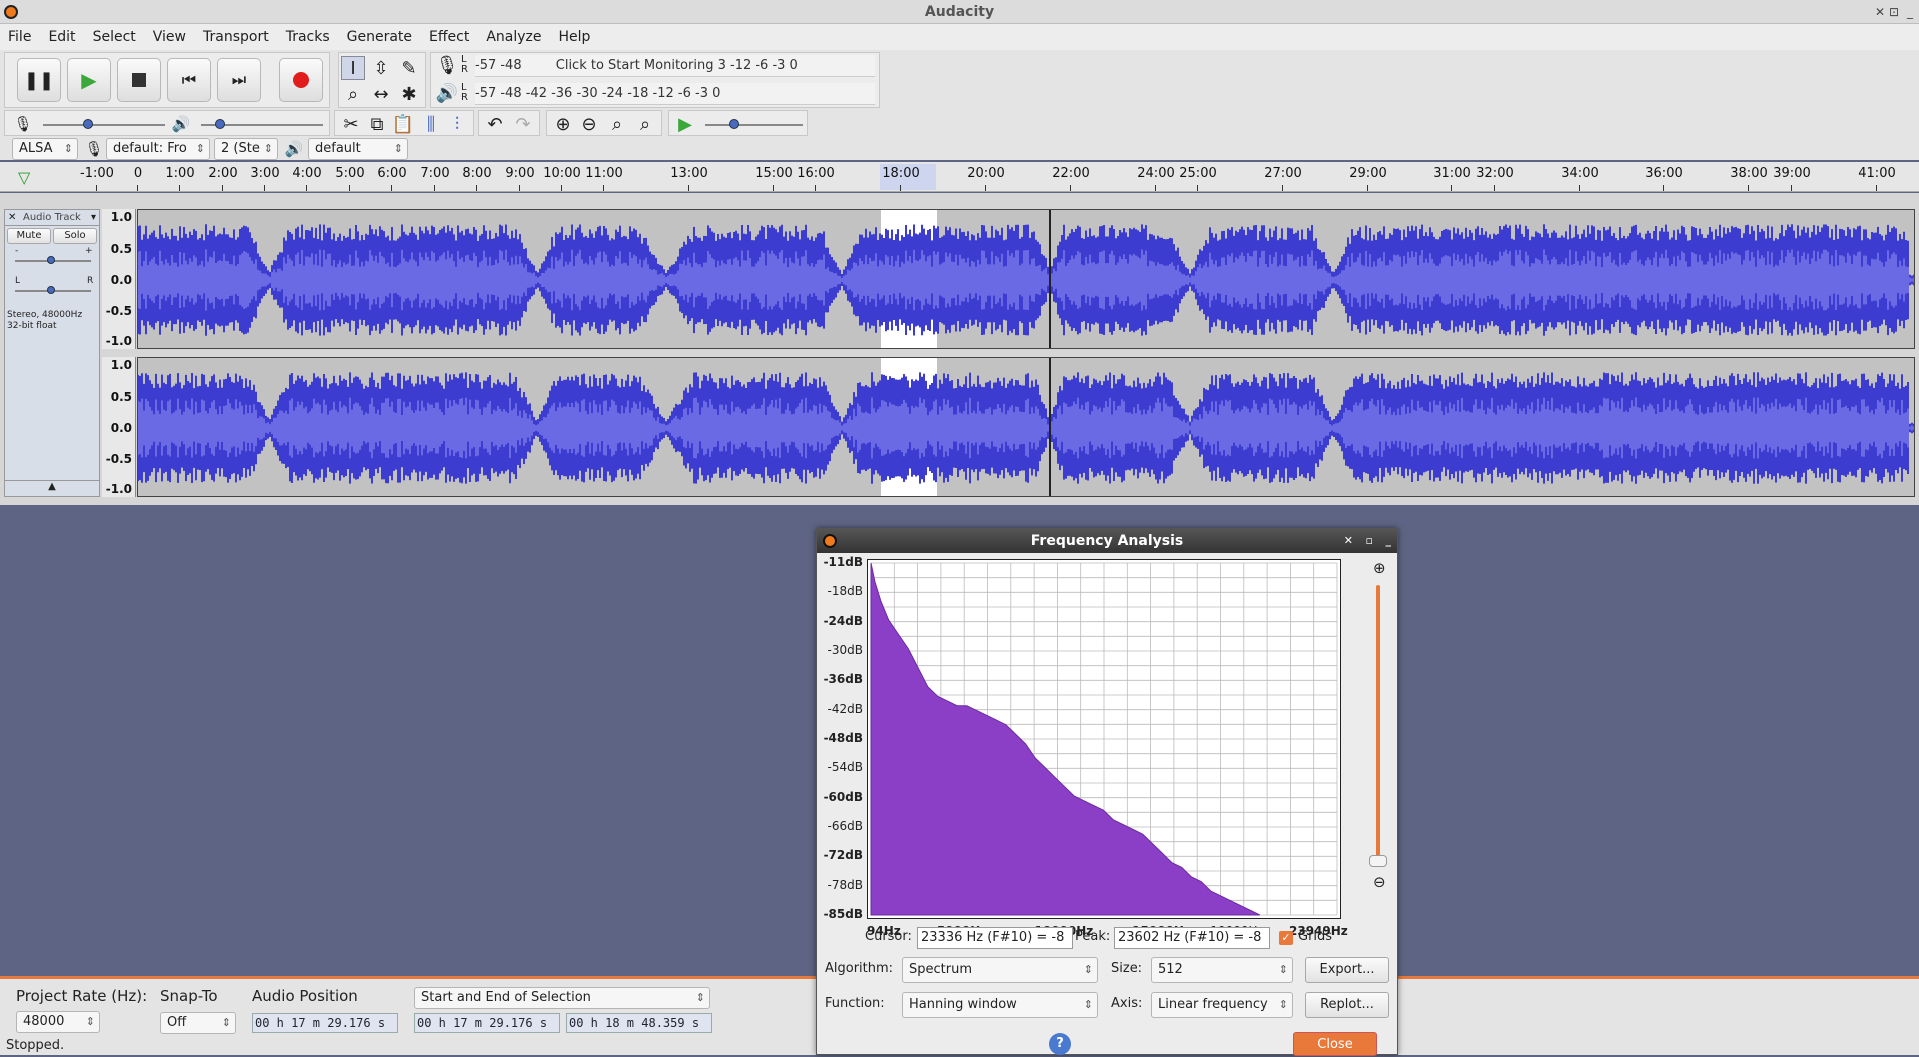 The image size is (1919, 1057). I want to click on stop-button, so click(139, 80).